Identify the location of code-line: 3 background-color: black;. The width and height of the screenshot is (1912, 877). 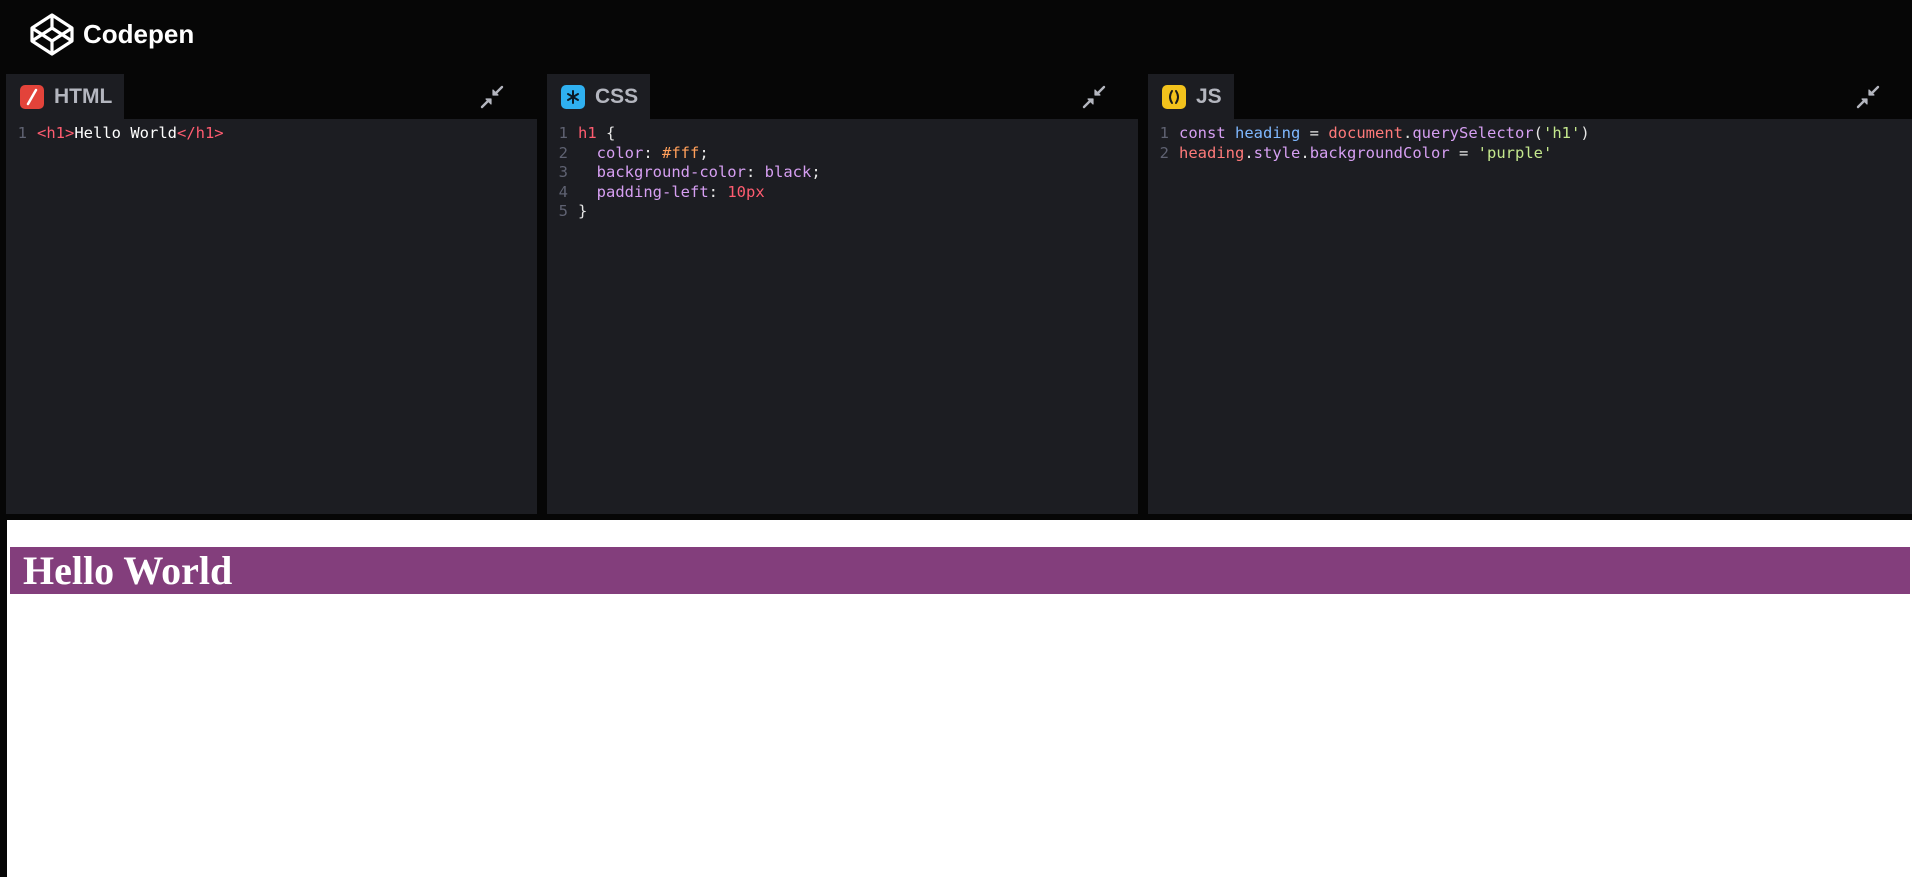
(842, 173).